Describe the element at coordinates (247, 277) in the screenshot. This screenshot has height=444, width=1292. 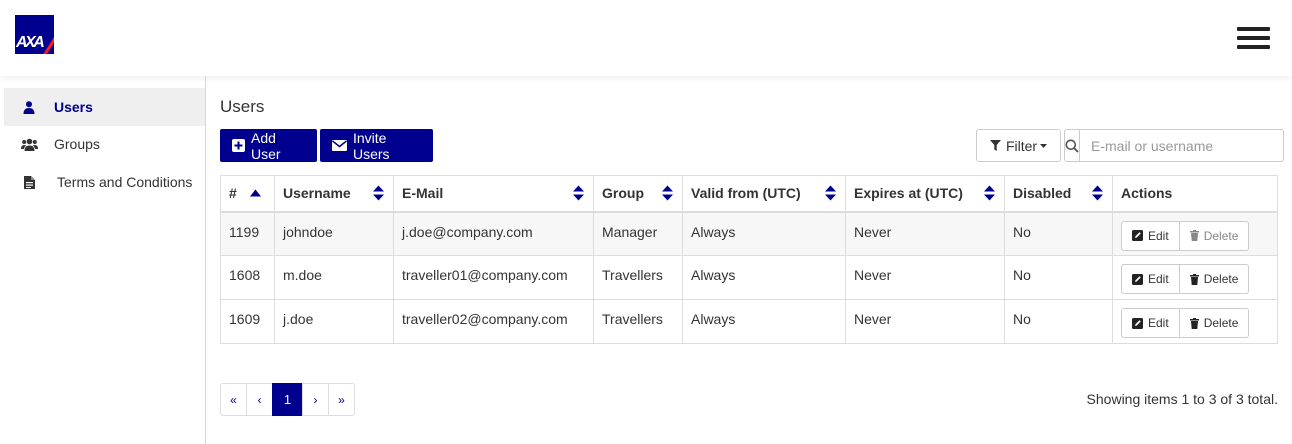
I see `cell-id: 1608` at that location.